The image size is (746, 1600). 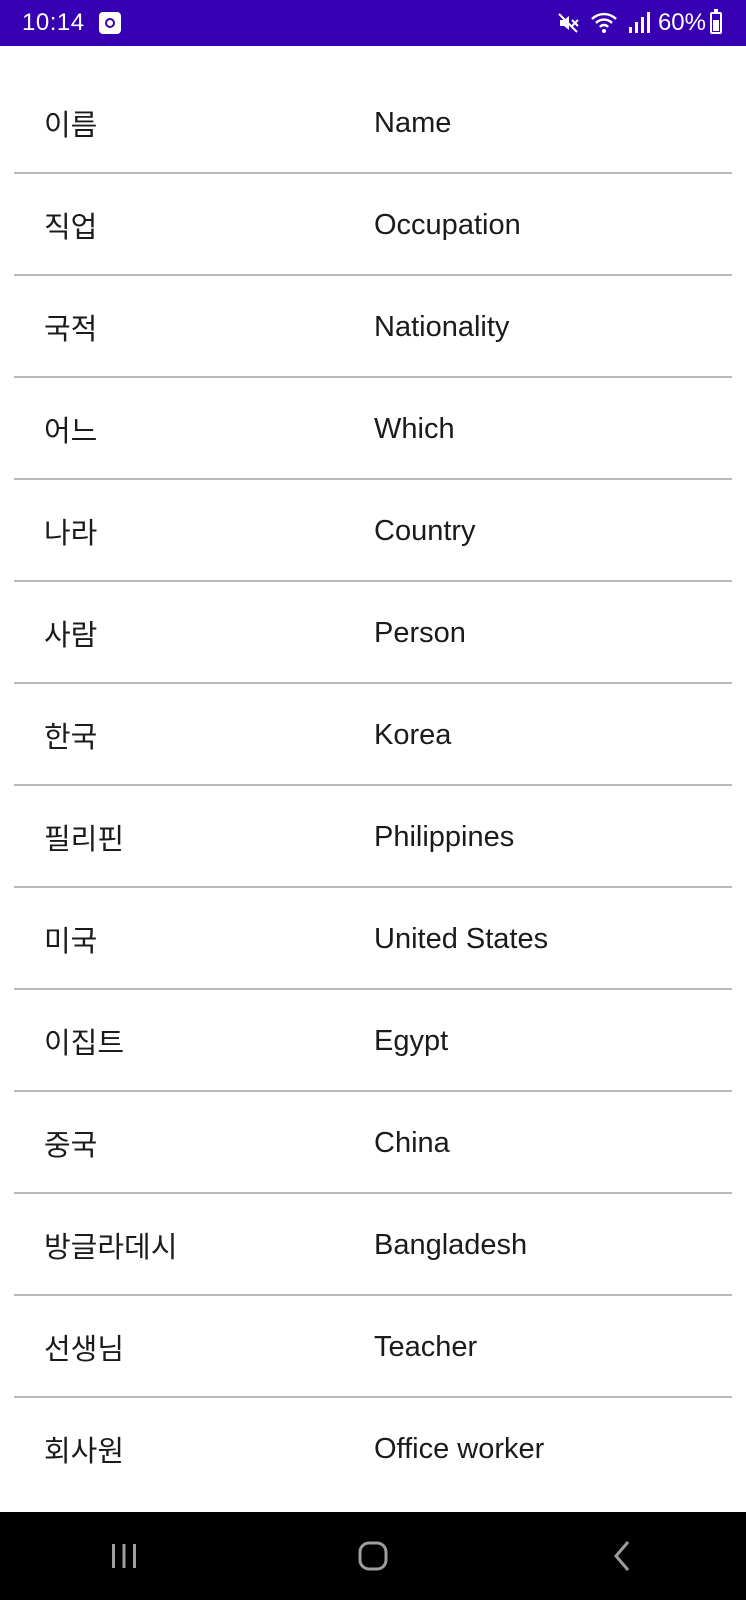 What do you see at coordinates (451, 1244) in the screenshot?
I see `english-translation: Bangladesh` at bounding box center [451, 1244].